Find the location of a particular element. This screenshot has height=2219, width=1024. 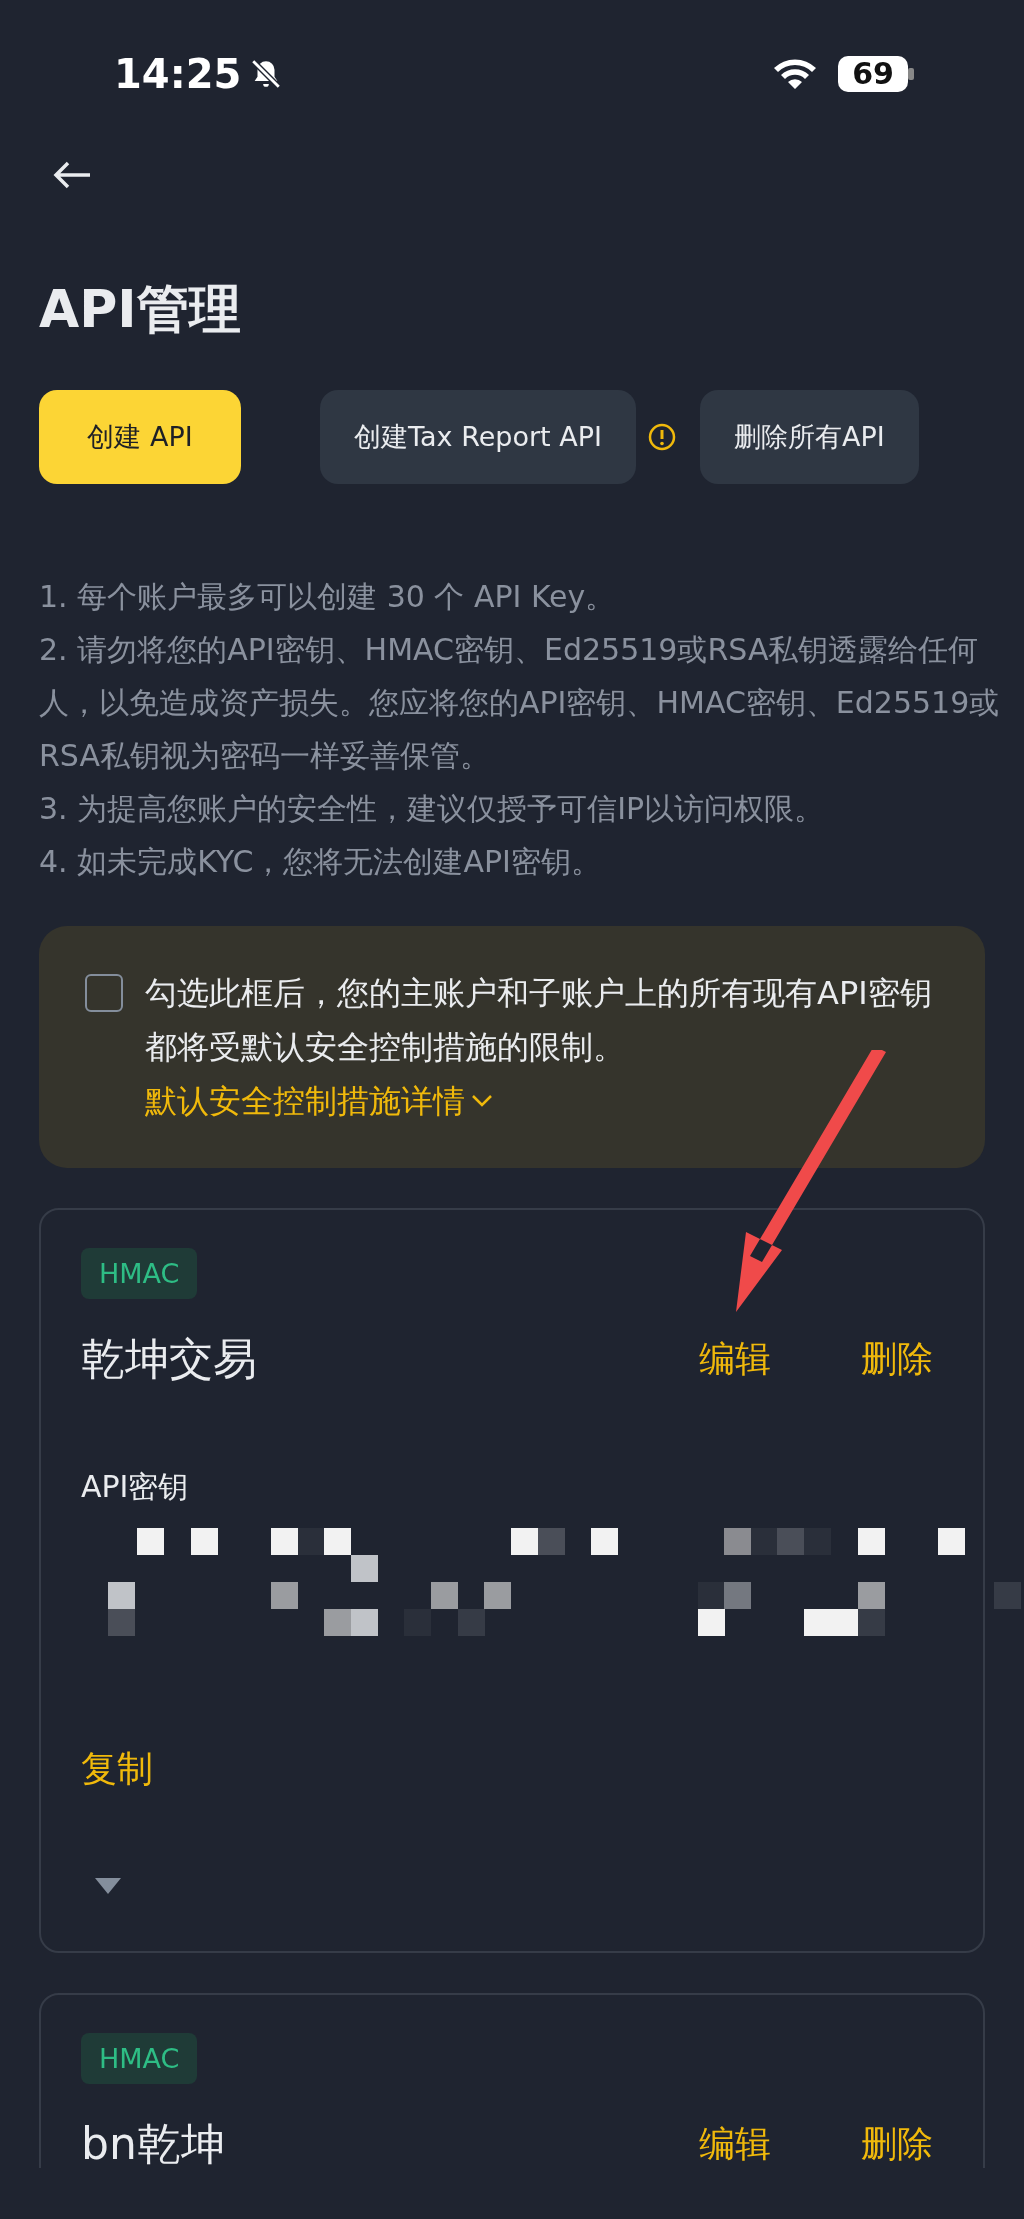

action-button: 删除所有API is located at coordinates (809, 437).